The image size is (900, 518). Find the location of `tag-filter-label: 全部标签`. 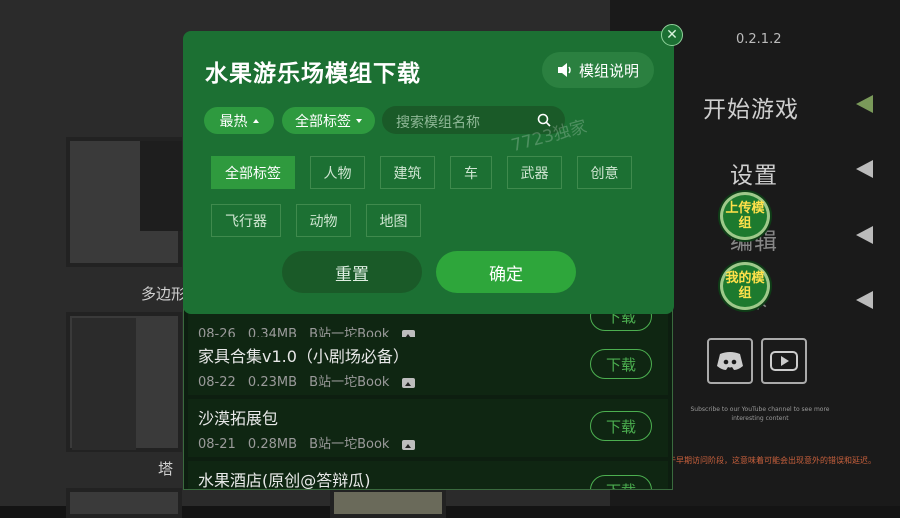

tag-filter-label: 全部标签 is located at coordinates (323, 121).